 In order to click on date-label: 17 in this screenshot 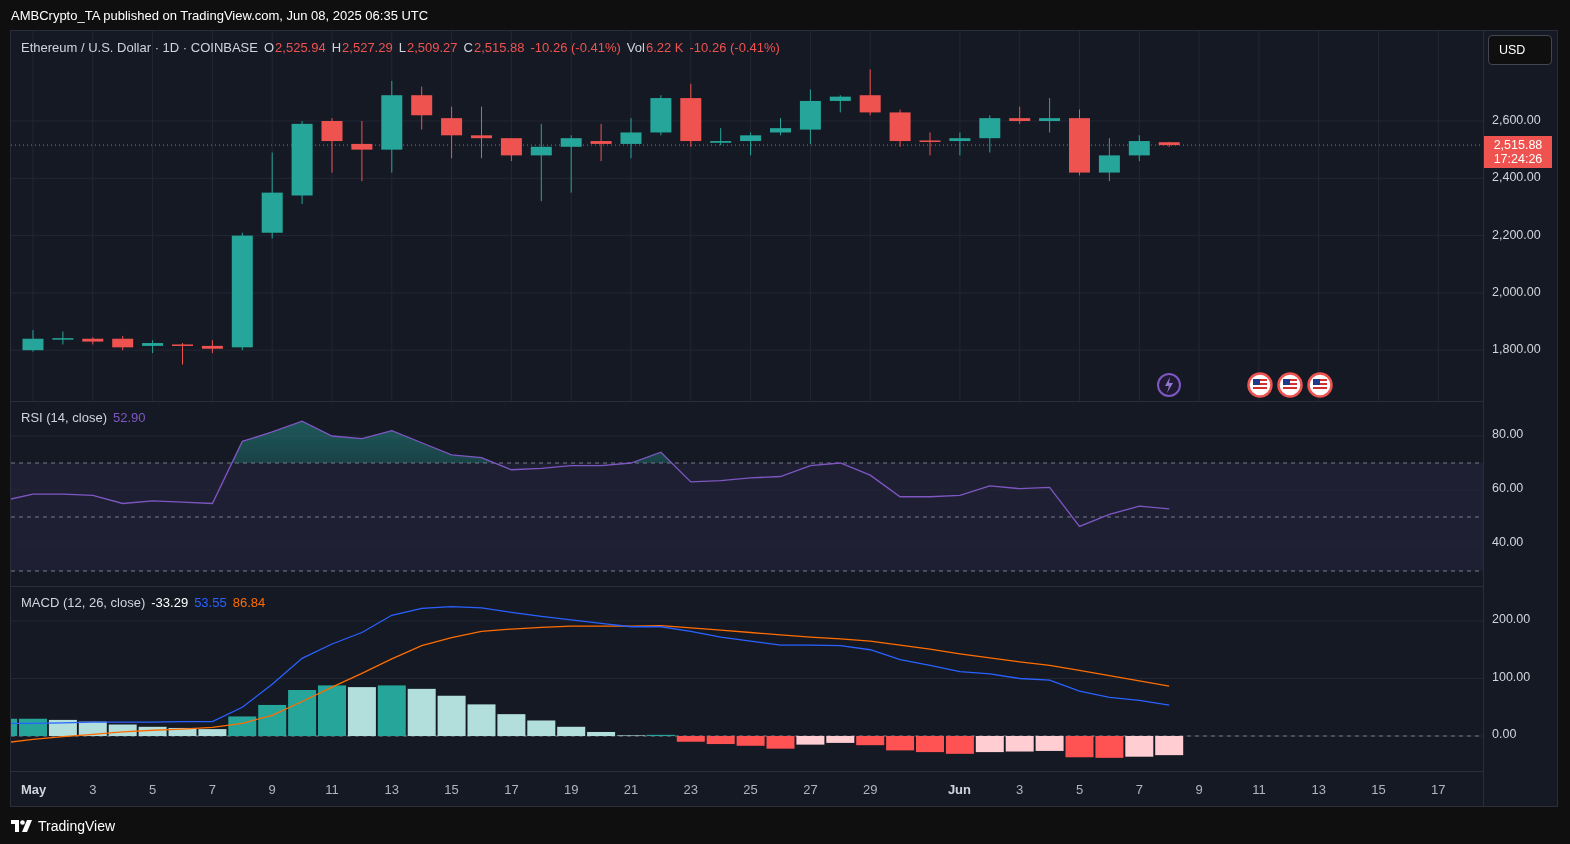, I will do `click(511, 789)`.